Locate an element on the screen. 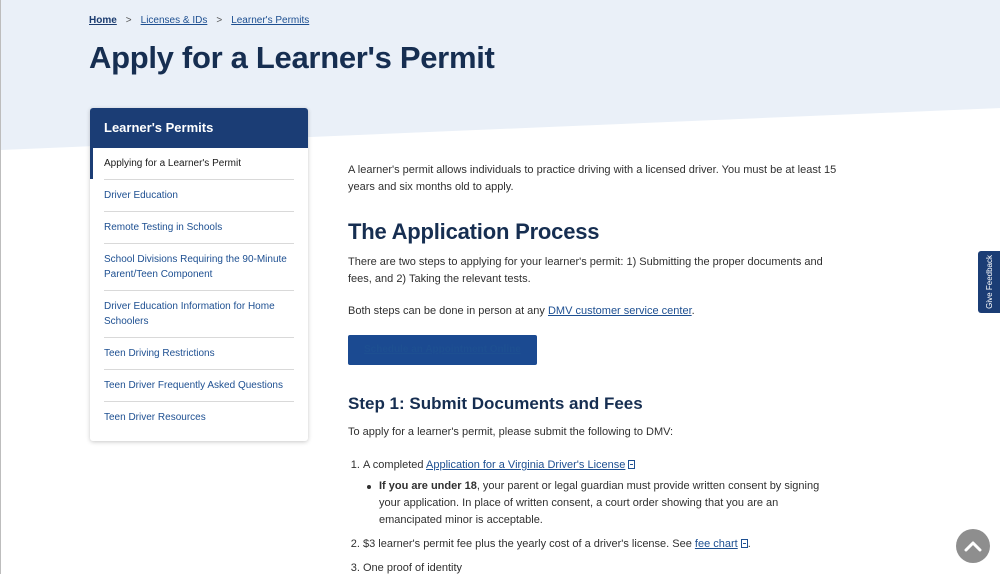  sidenav-item-teen-resources: Teen Driver Resources is located at coordinates (199, 417).